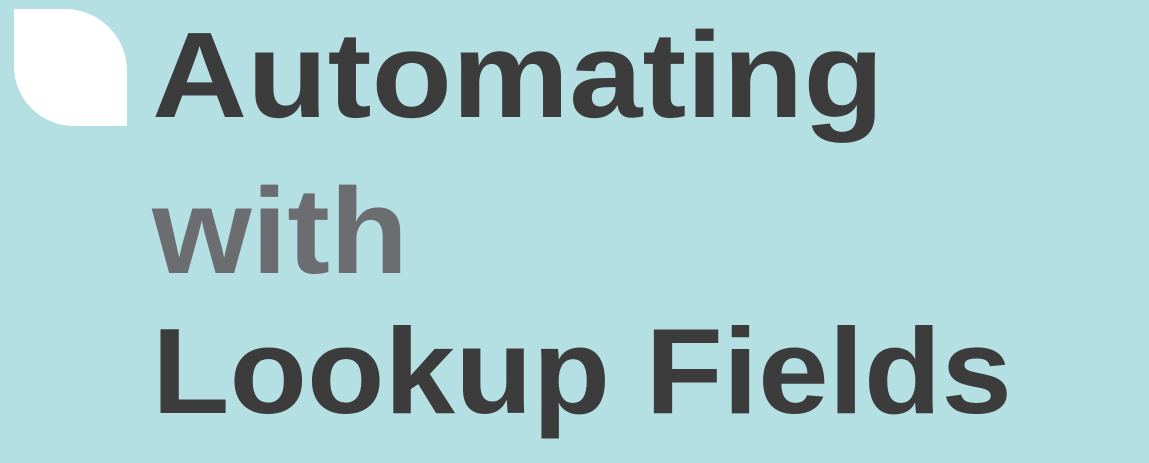 The width and height of the screenshot is (1149, 463). What do you see at coordinates (280, 231) in the screenshot?
I see `title-line-with: with` at bounding box center [280, 231].